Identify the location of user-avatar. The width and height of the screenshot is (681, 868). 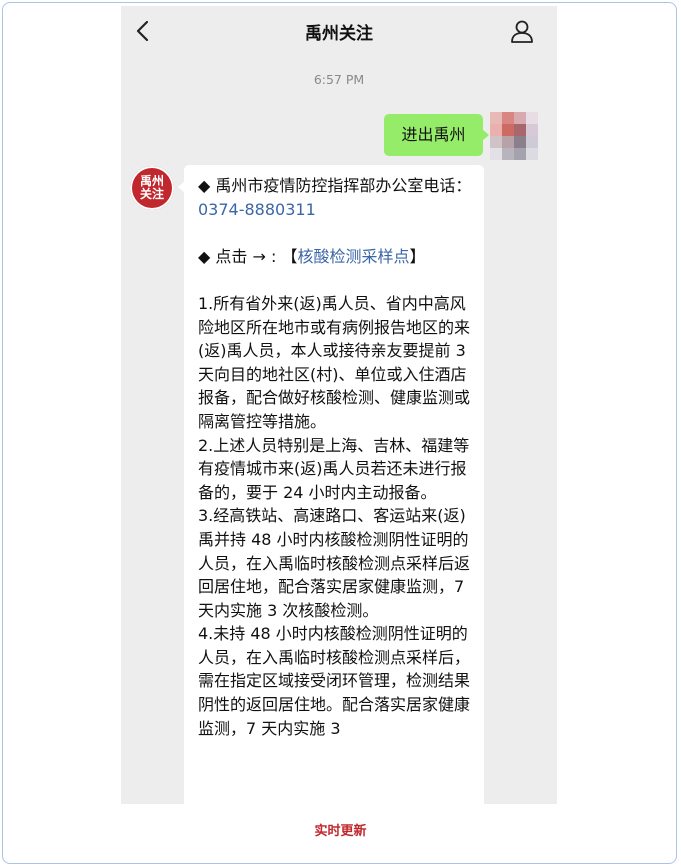
(514, 136).